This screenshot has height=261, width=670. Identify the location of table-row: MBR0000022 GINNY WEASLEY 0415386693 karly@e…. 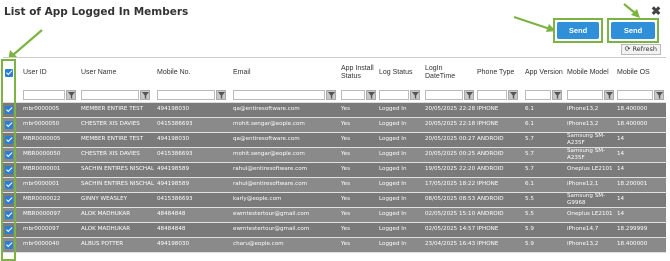
(334, 200).